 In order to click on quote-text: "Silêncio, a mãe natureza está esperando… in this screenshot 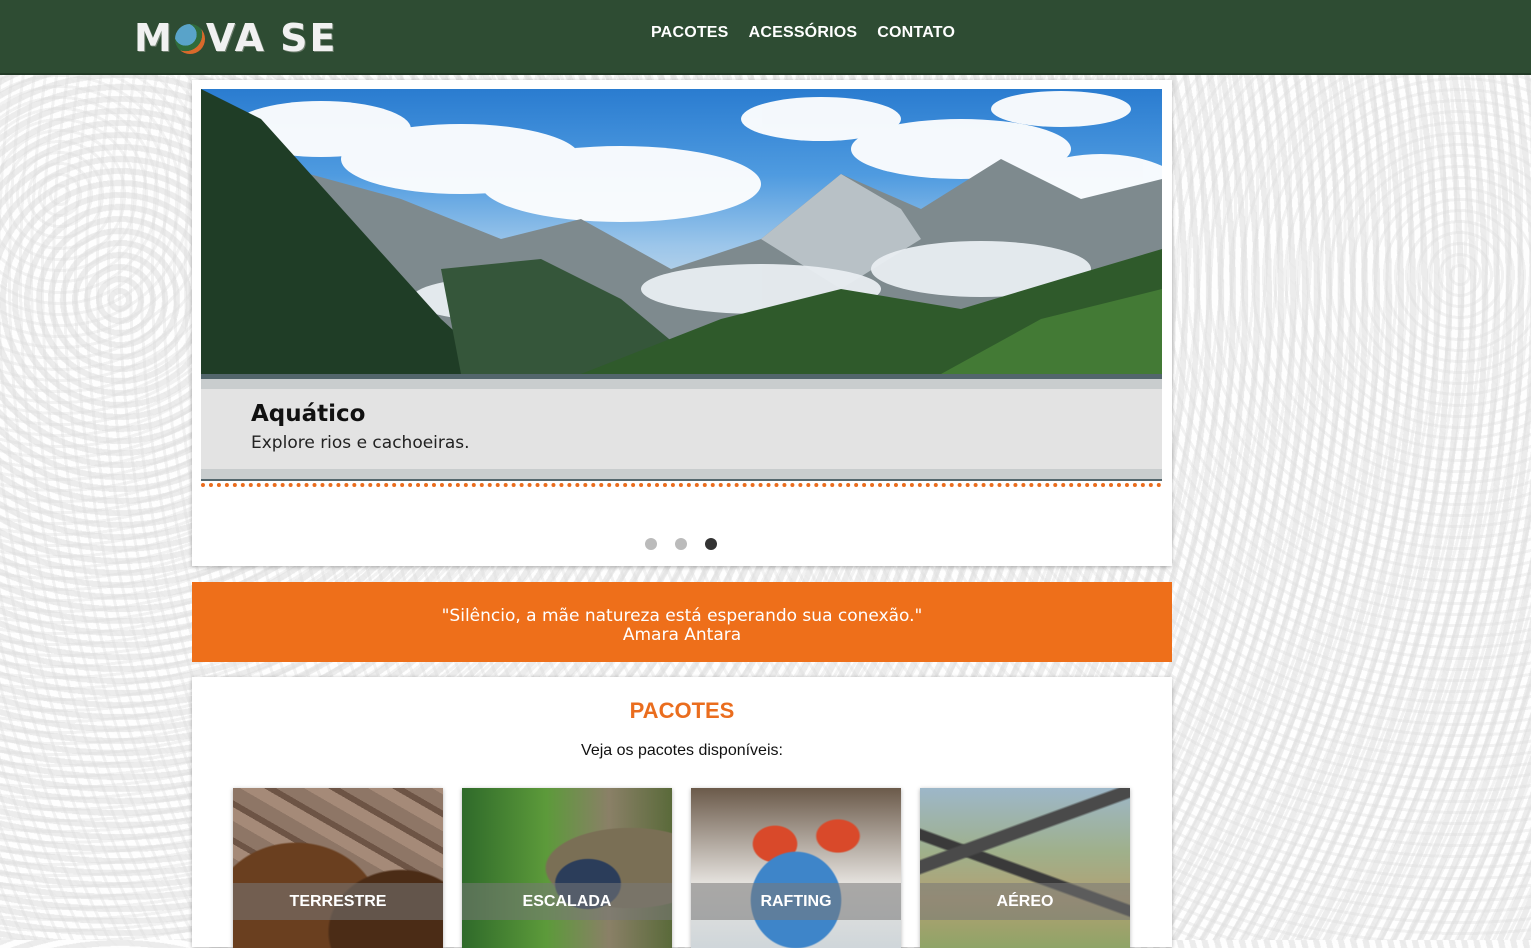, I will do `click(682, 616)`.